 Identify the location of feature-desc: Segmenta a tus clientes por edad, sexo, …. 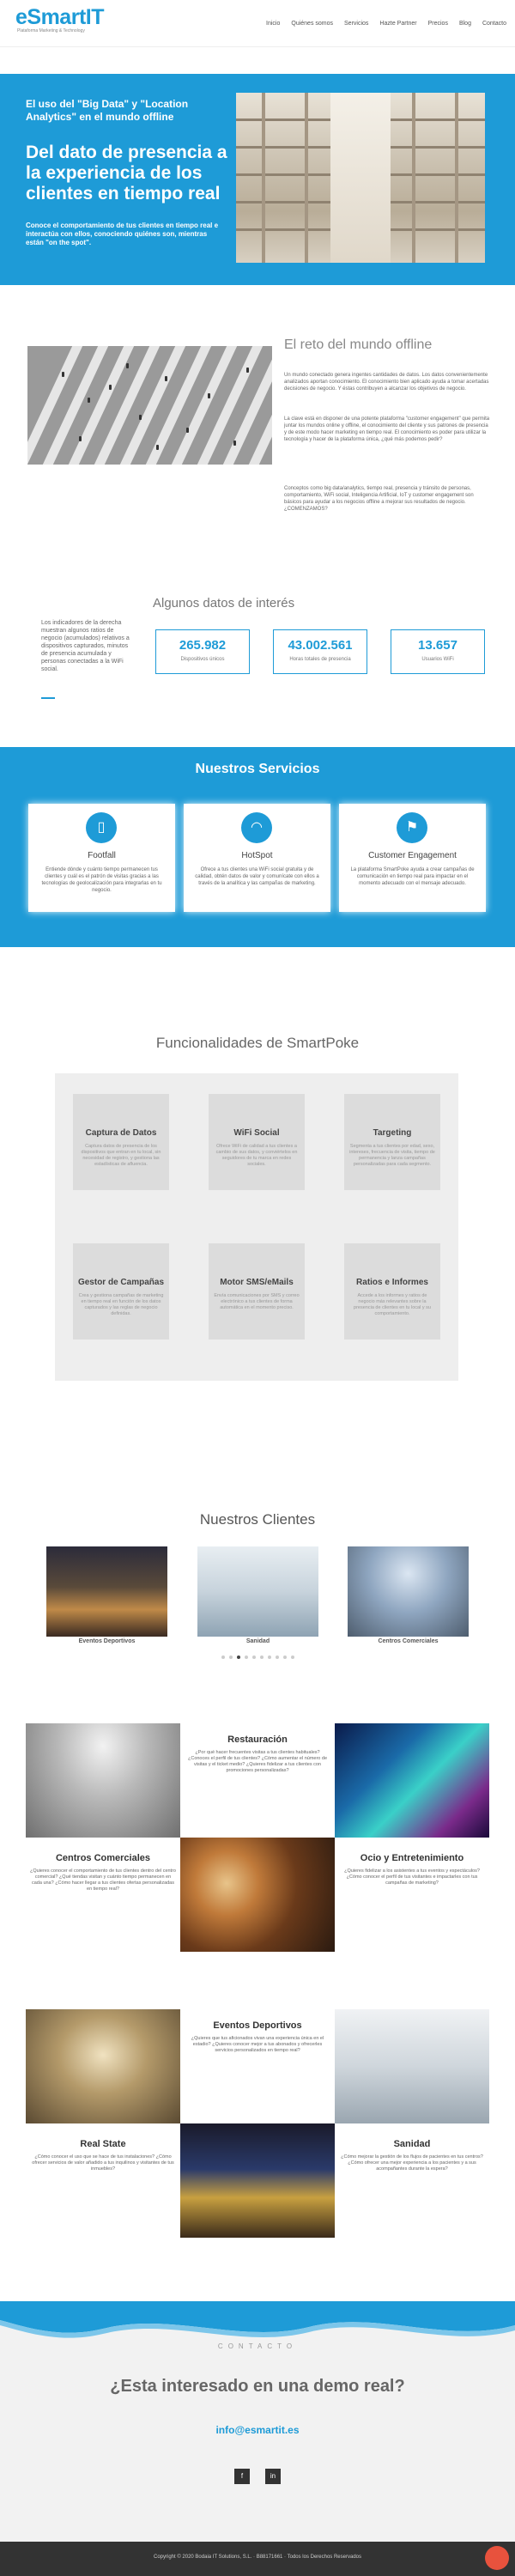
(392, 1155).